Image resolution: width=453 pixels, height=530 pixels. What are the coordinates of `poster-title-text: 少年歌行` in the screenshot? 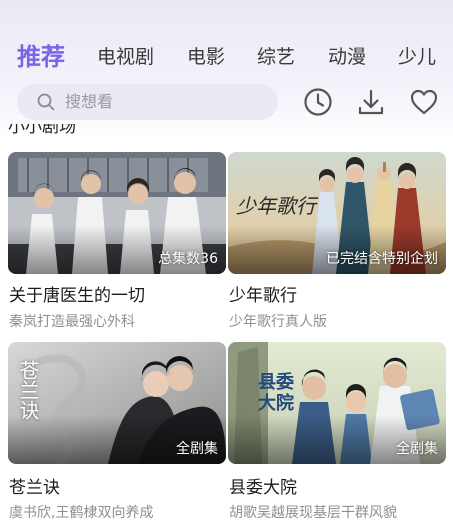 It's located at (276, 206).